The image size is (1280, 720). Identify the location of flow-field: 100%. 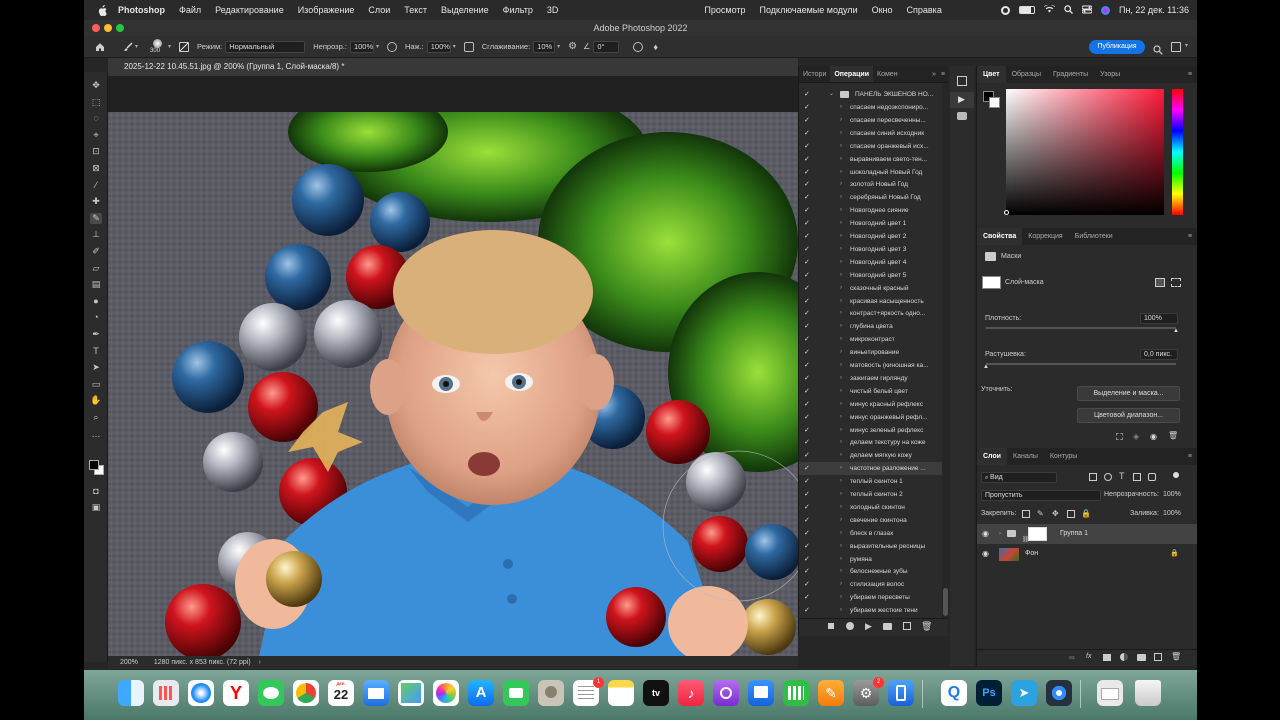
(438, 46).